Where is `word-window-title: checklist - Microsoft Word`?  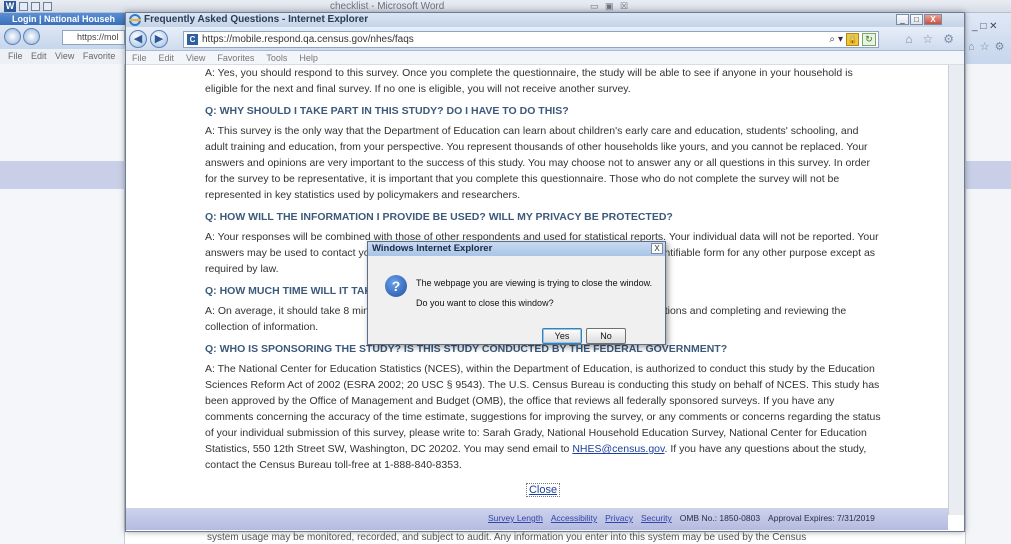
word-window-title: checklist - Microsoft Word is located at coordinates (387, 6).